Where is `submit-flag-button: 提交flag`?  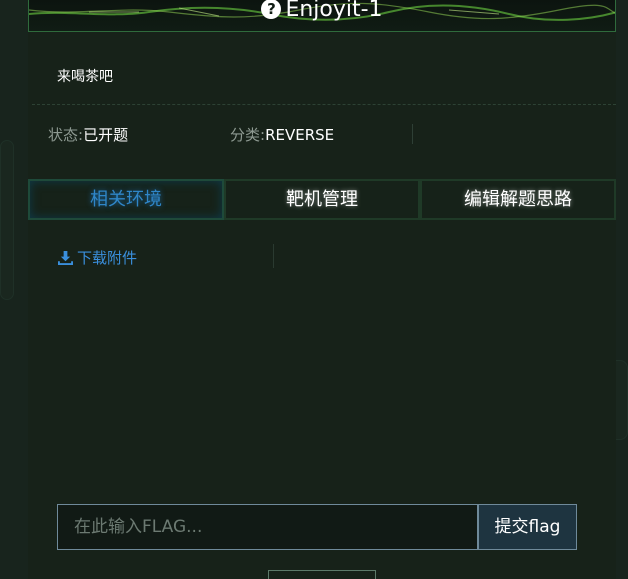 submit-flag-button: 提交flag is located at coordinates (527, 527).